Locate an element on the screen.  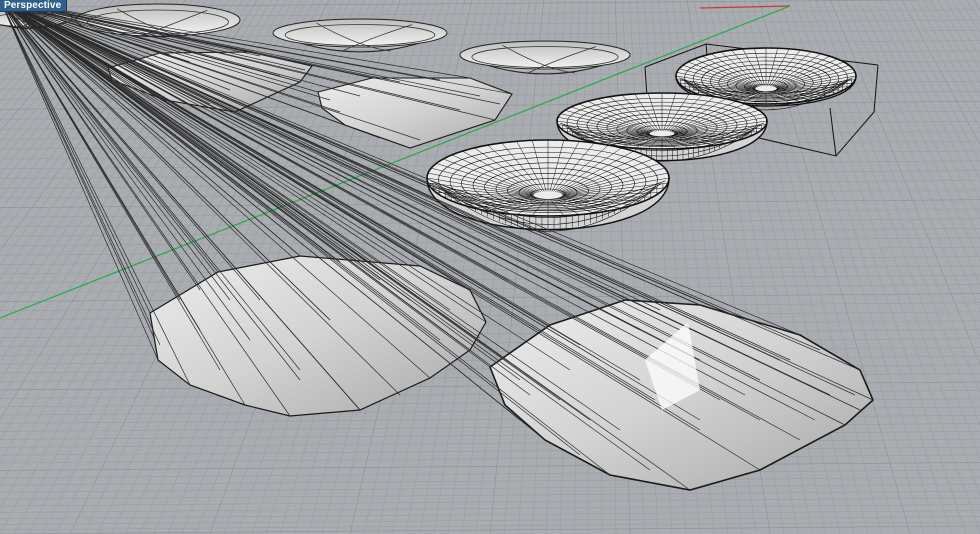
x-axis-line is located at coordinates (745, 7).